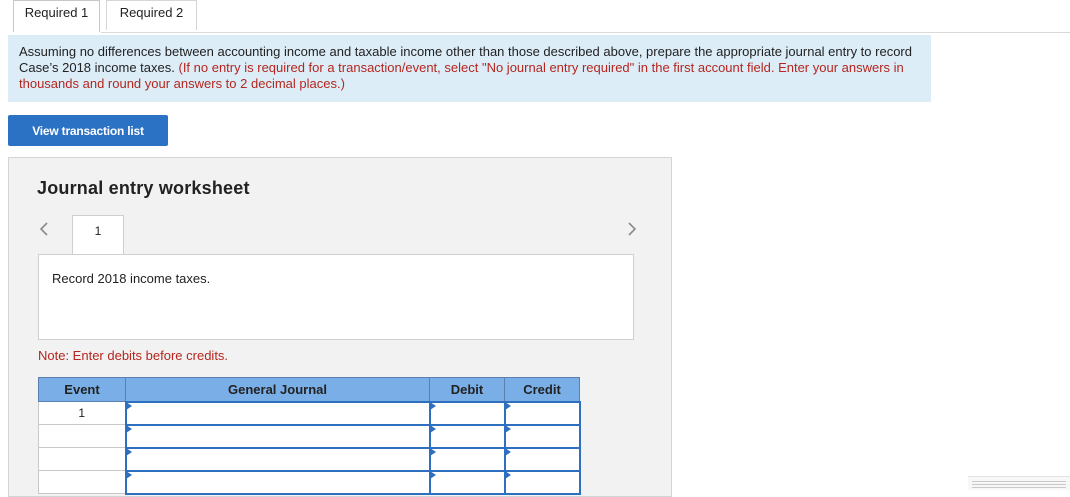 This screenshot has width=1070, height=497. What do you see at coordinates (131, 278) in the screenshot?
I see `entry-description-text: Record 2018 income taxes.` at bounding box center [131, 278].